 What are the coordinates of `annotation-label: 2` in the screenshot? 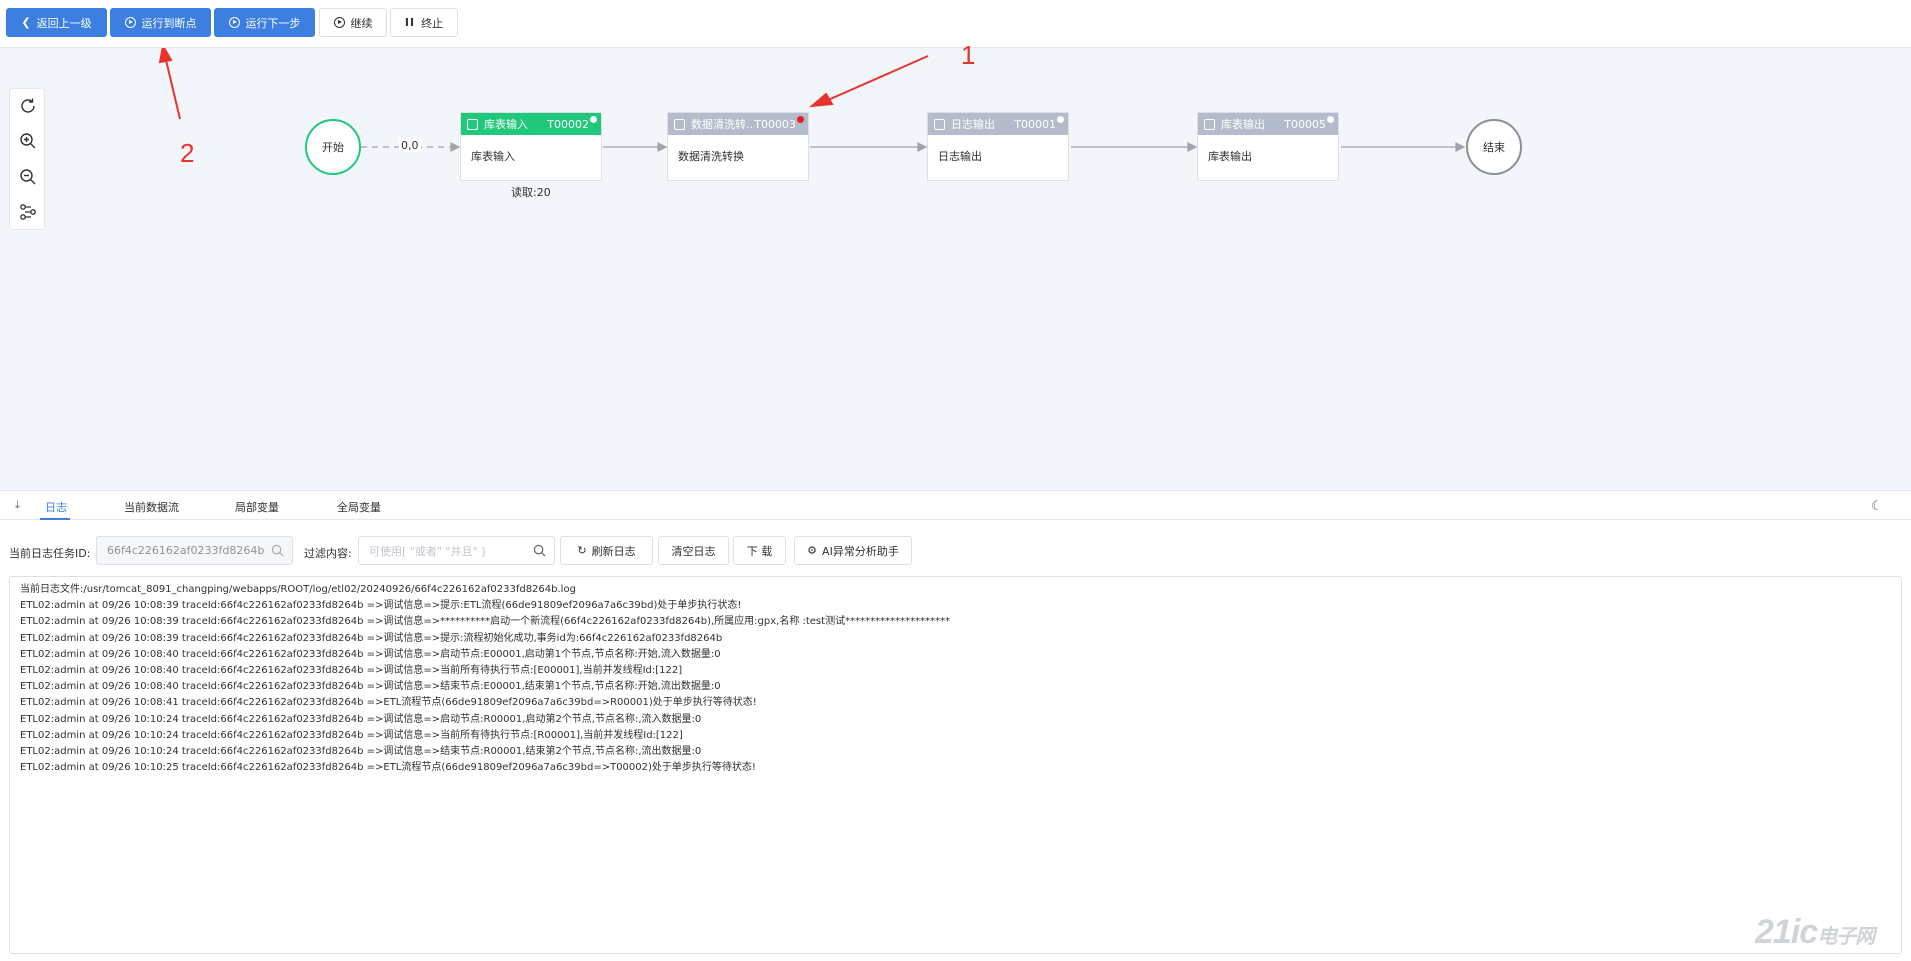 It's located at (187, 153).